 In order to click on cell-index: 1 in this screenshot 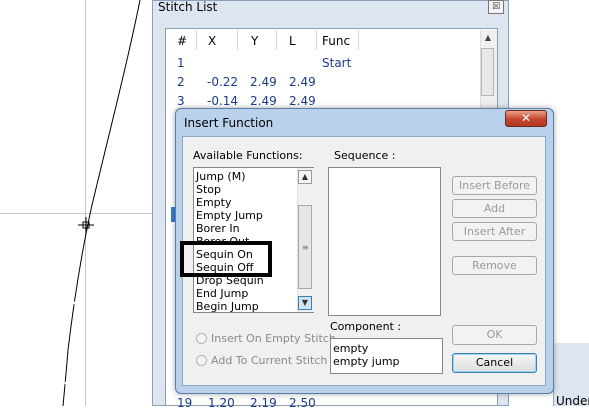, I will do `click(181, 63)`.